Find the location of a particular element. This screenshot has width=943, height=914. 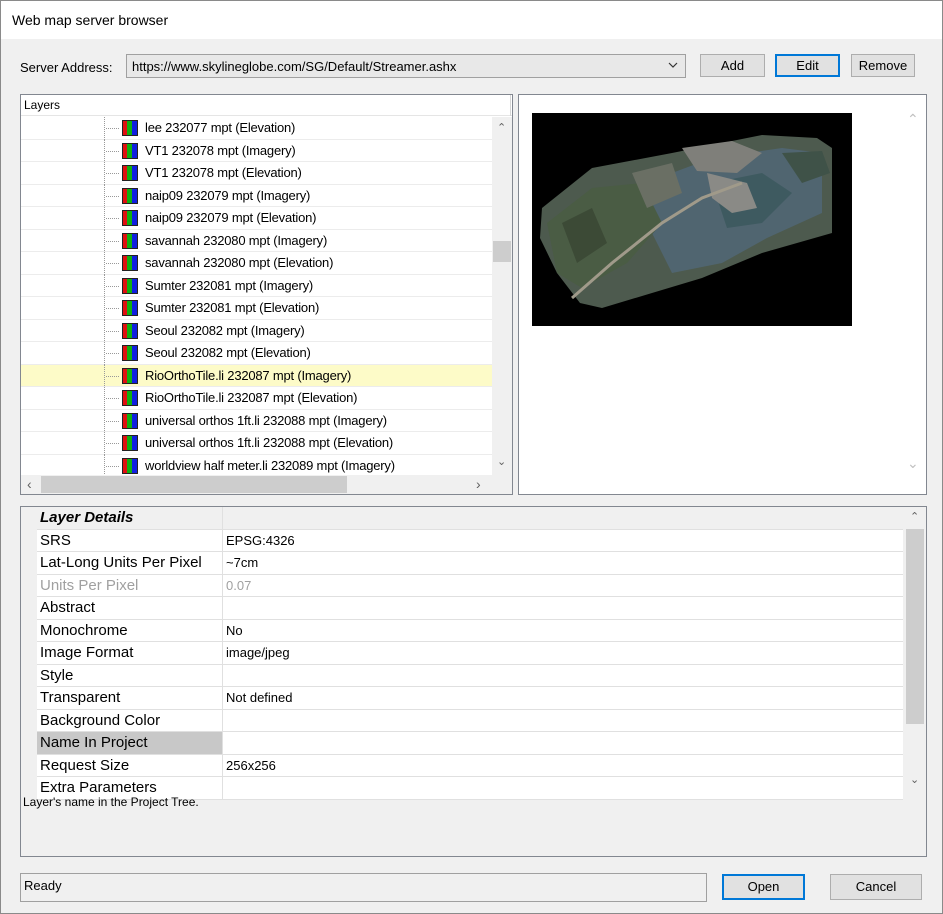

status-field: Ready is located at coordinates (363, 887).